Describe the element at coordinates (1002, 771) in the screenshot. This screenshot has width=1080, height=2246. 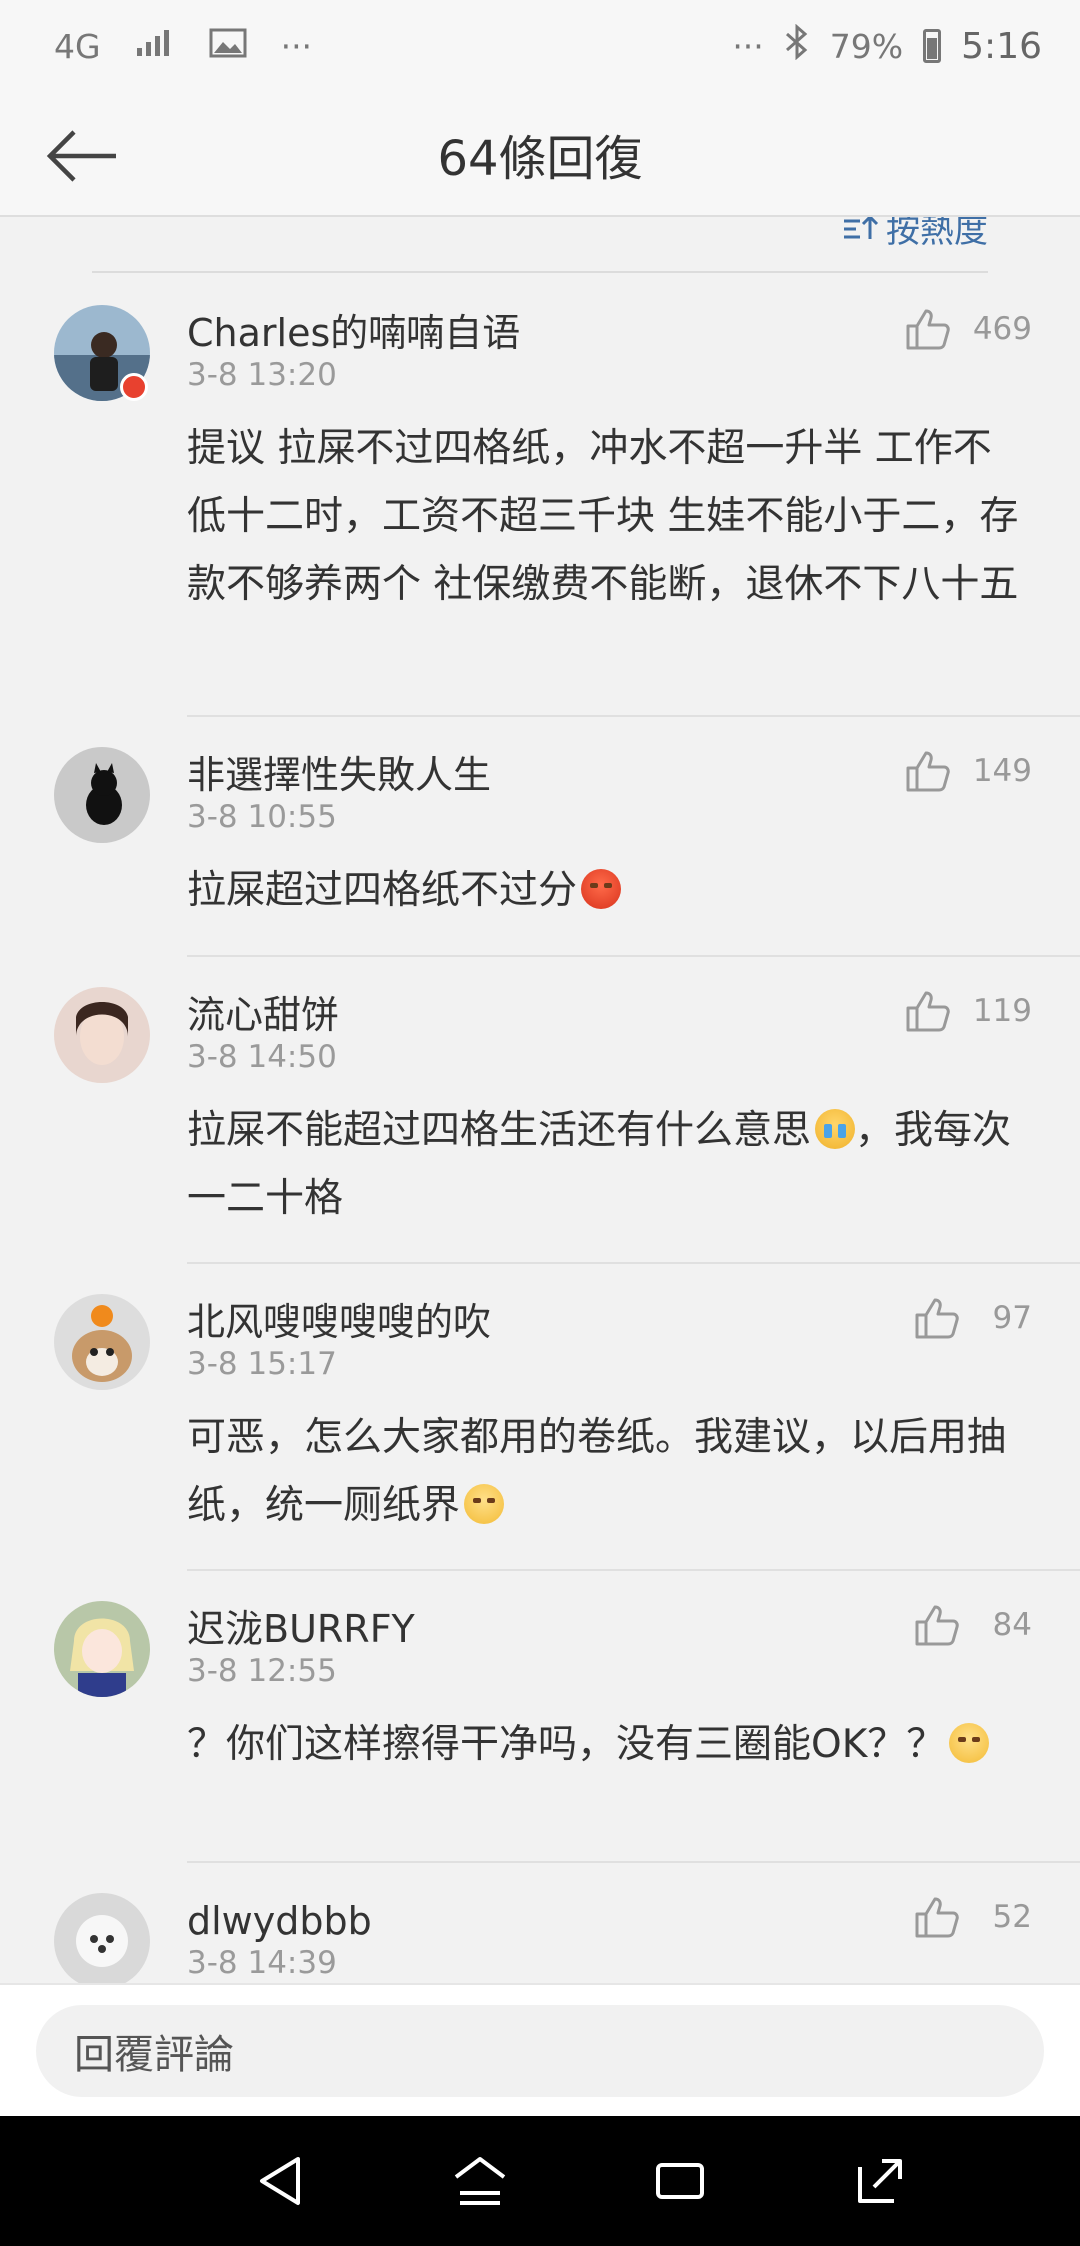
I see `like-count: 149` at that location.